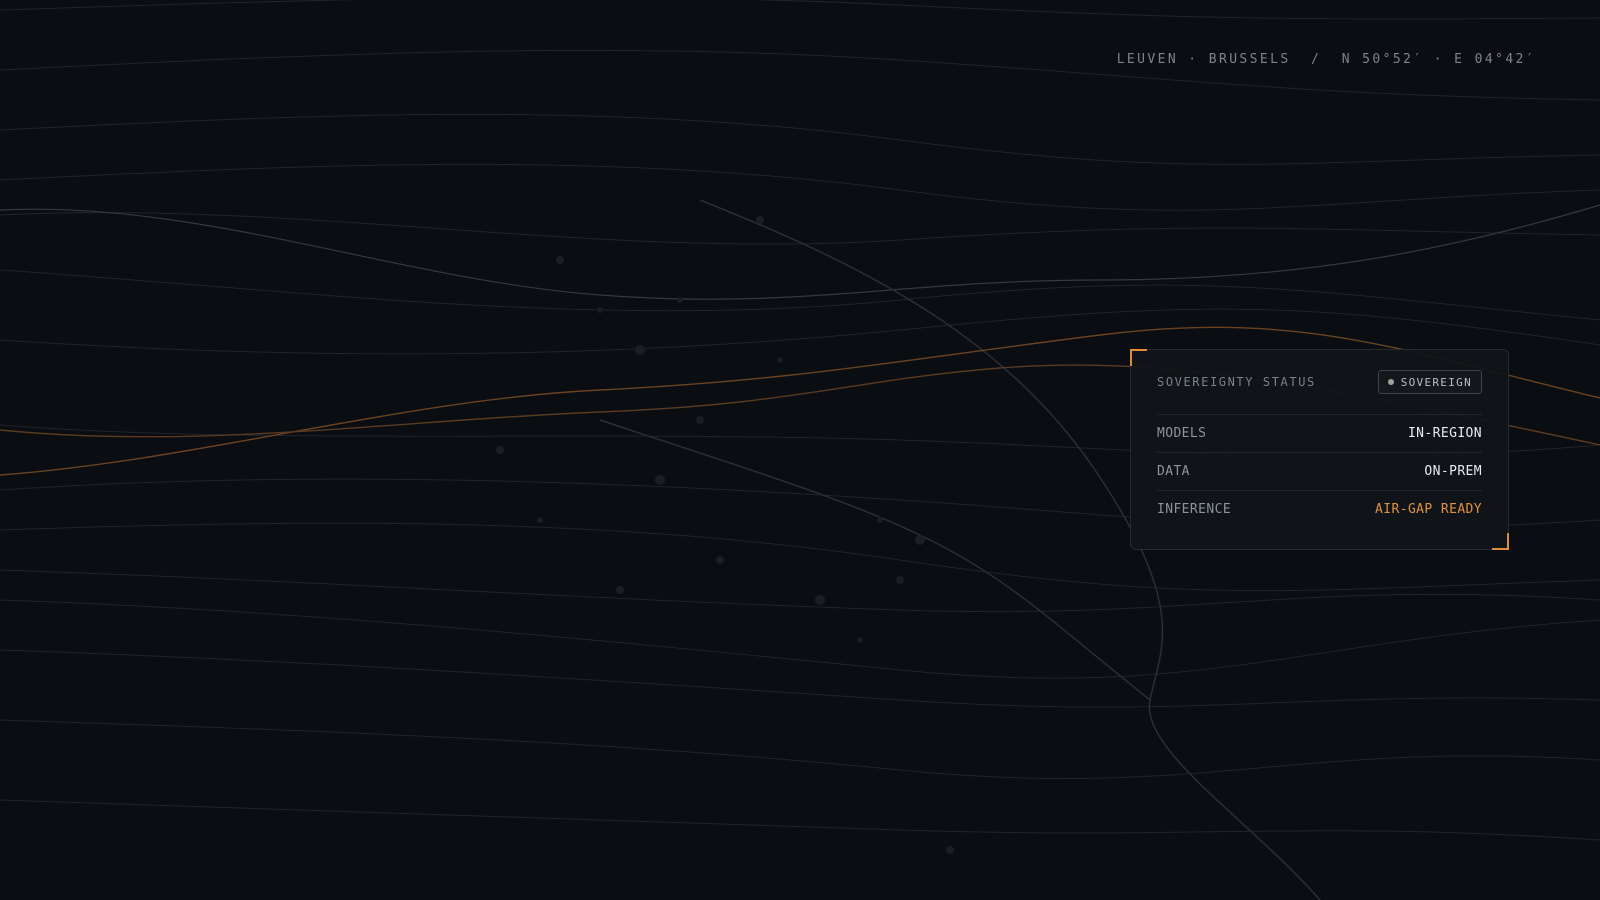 The image size is (1600, 900). What do you see at coordinates (875, 560) in the screenshot?
I see `network-curve` at bounding box center [875, 560].